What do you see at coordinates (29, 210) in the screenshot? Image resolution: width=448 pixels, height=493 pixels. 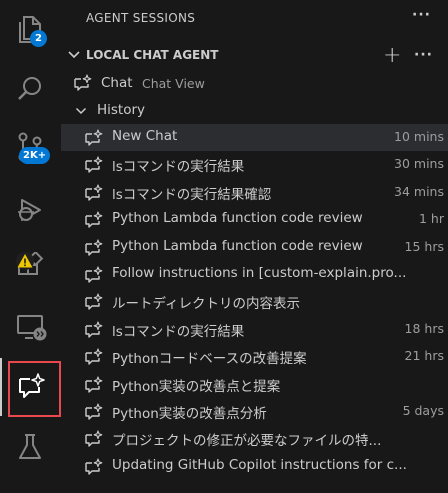 I see `debug-icon` at bounding box center [29, 210].